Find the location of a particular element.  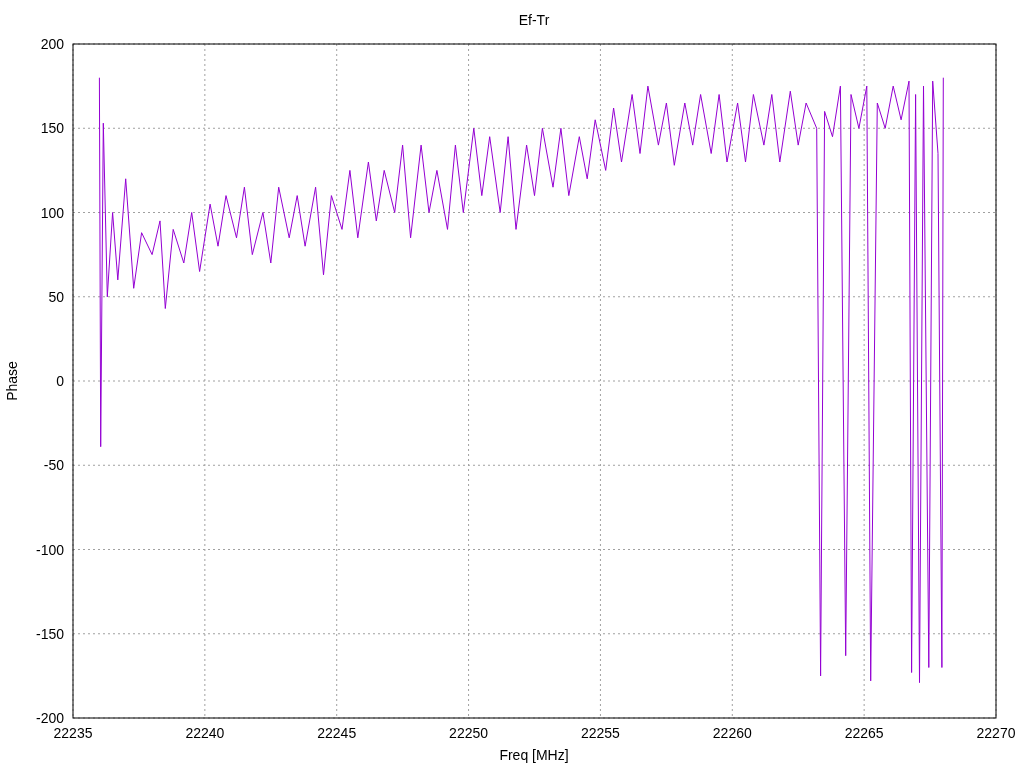

tick-label: -100 is located at coordinates (49, 549).